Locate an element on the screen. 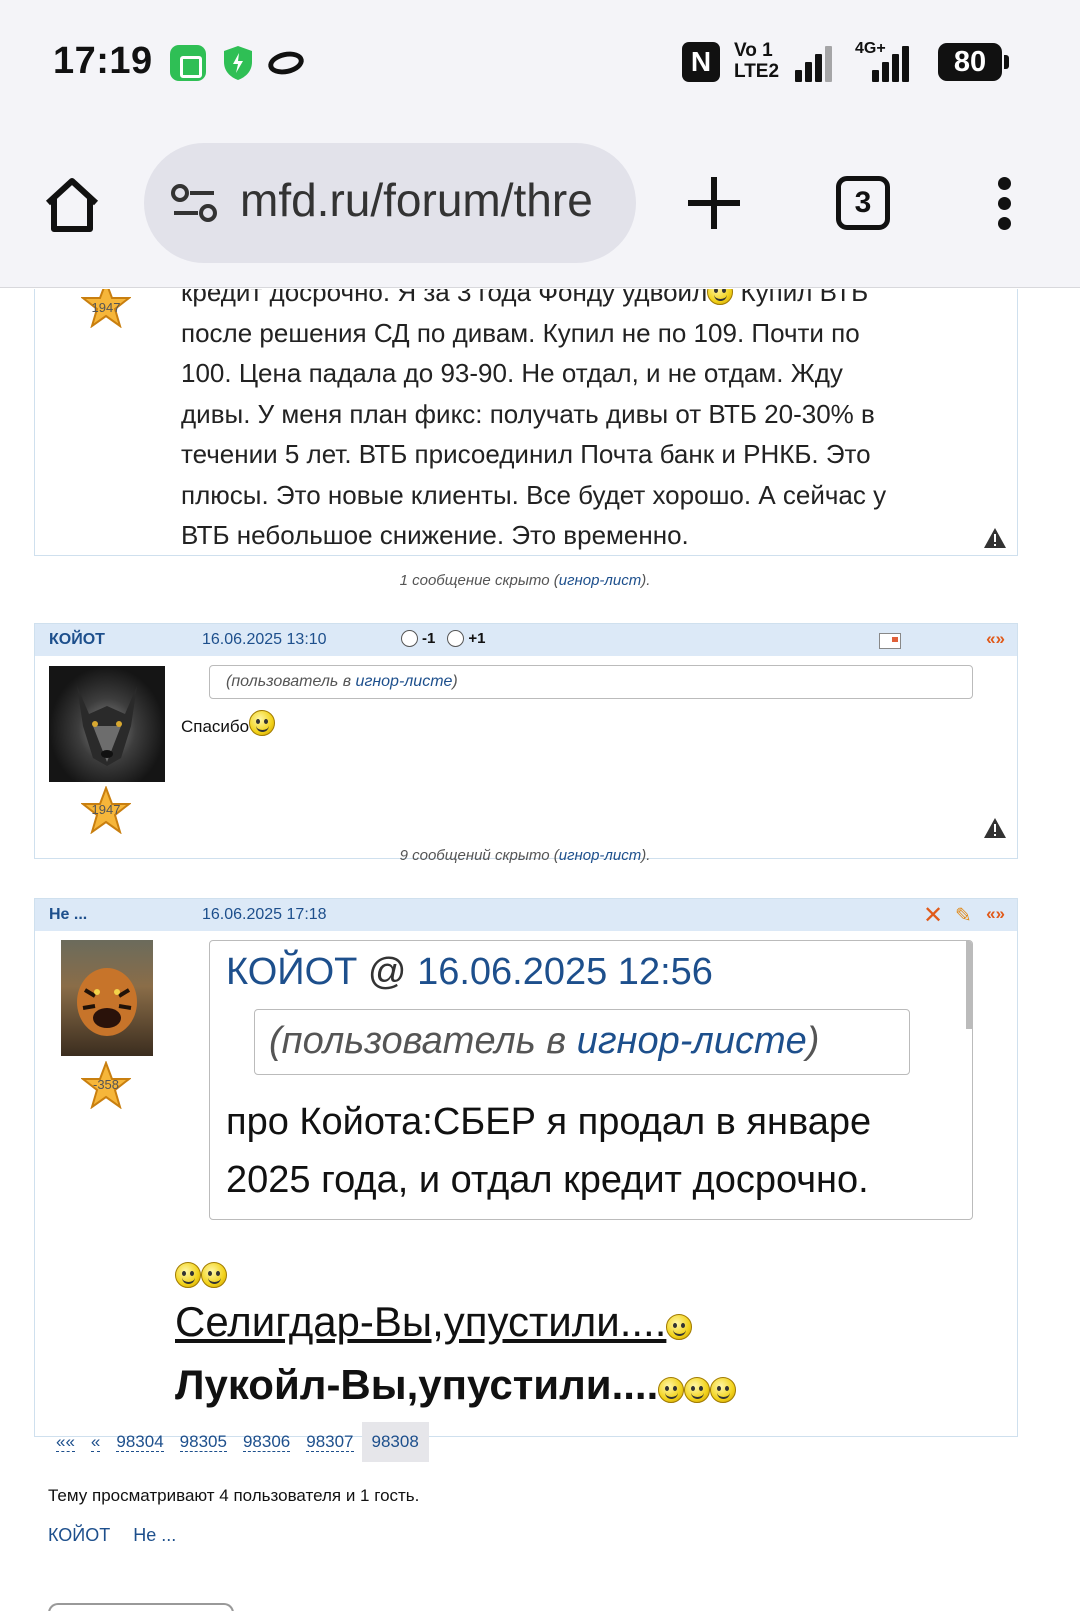  nfc-icon: N is located at coordinates (701, 62).